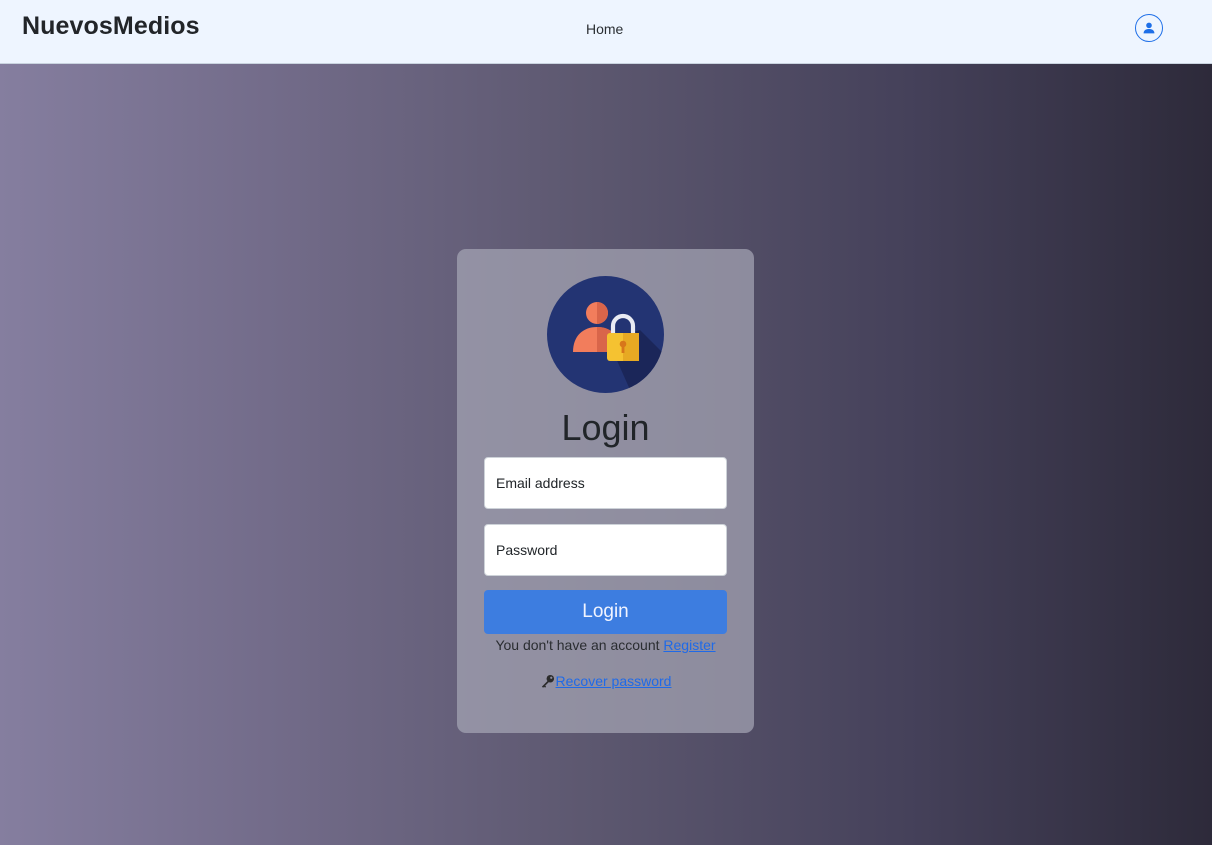  I want to click on user-account-button, so click(1149, 28).